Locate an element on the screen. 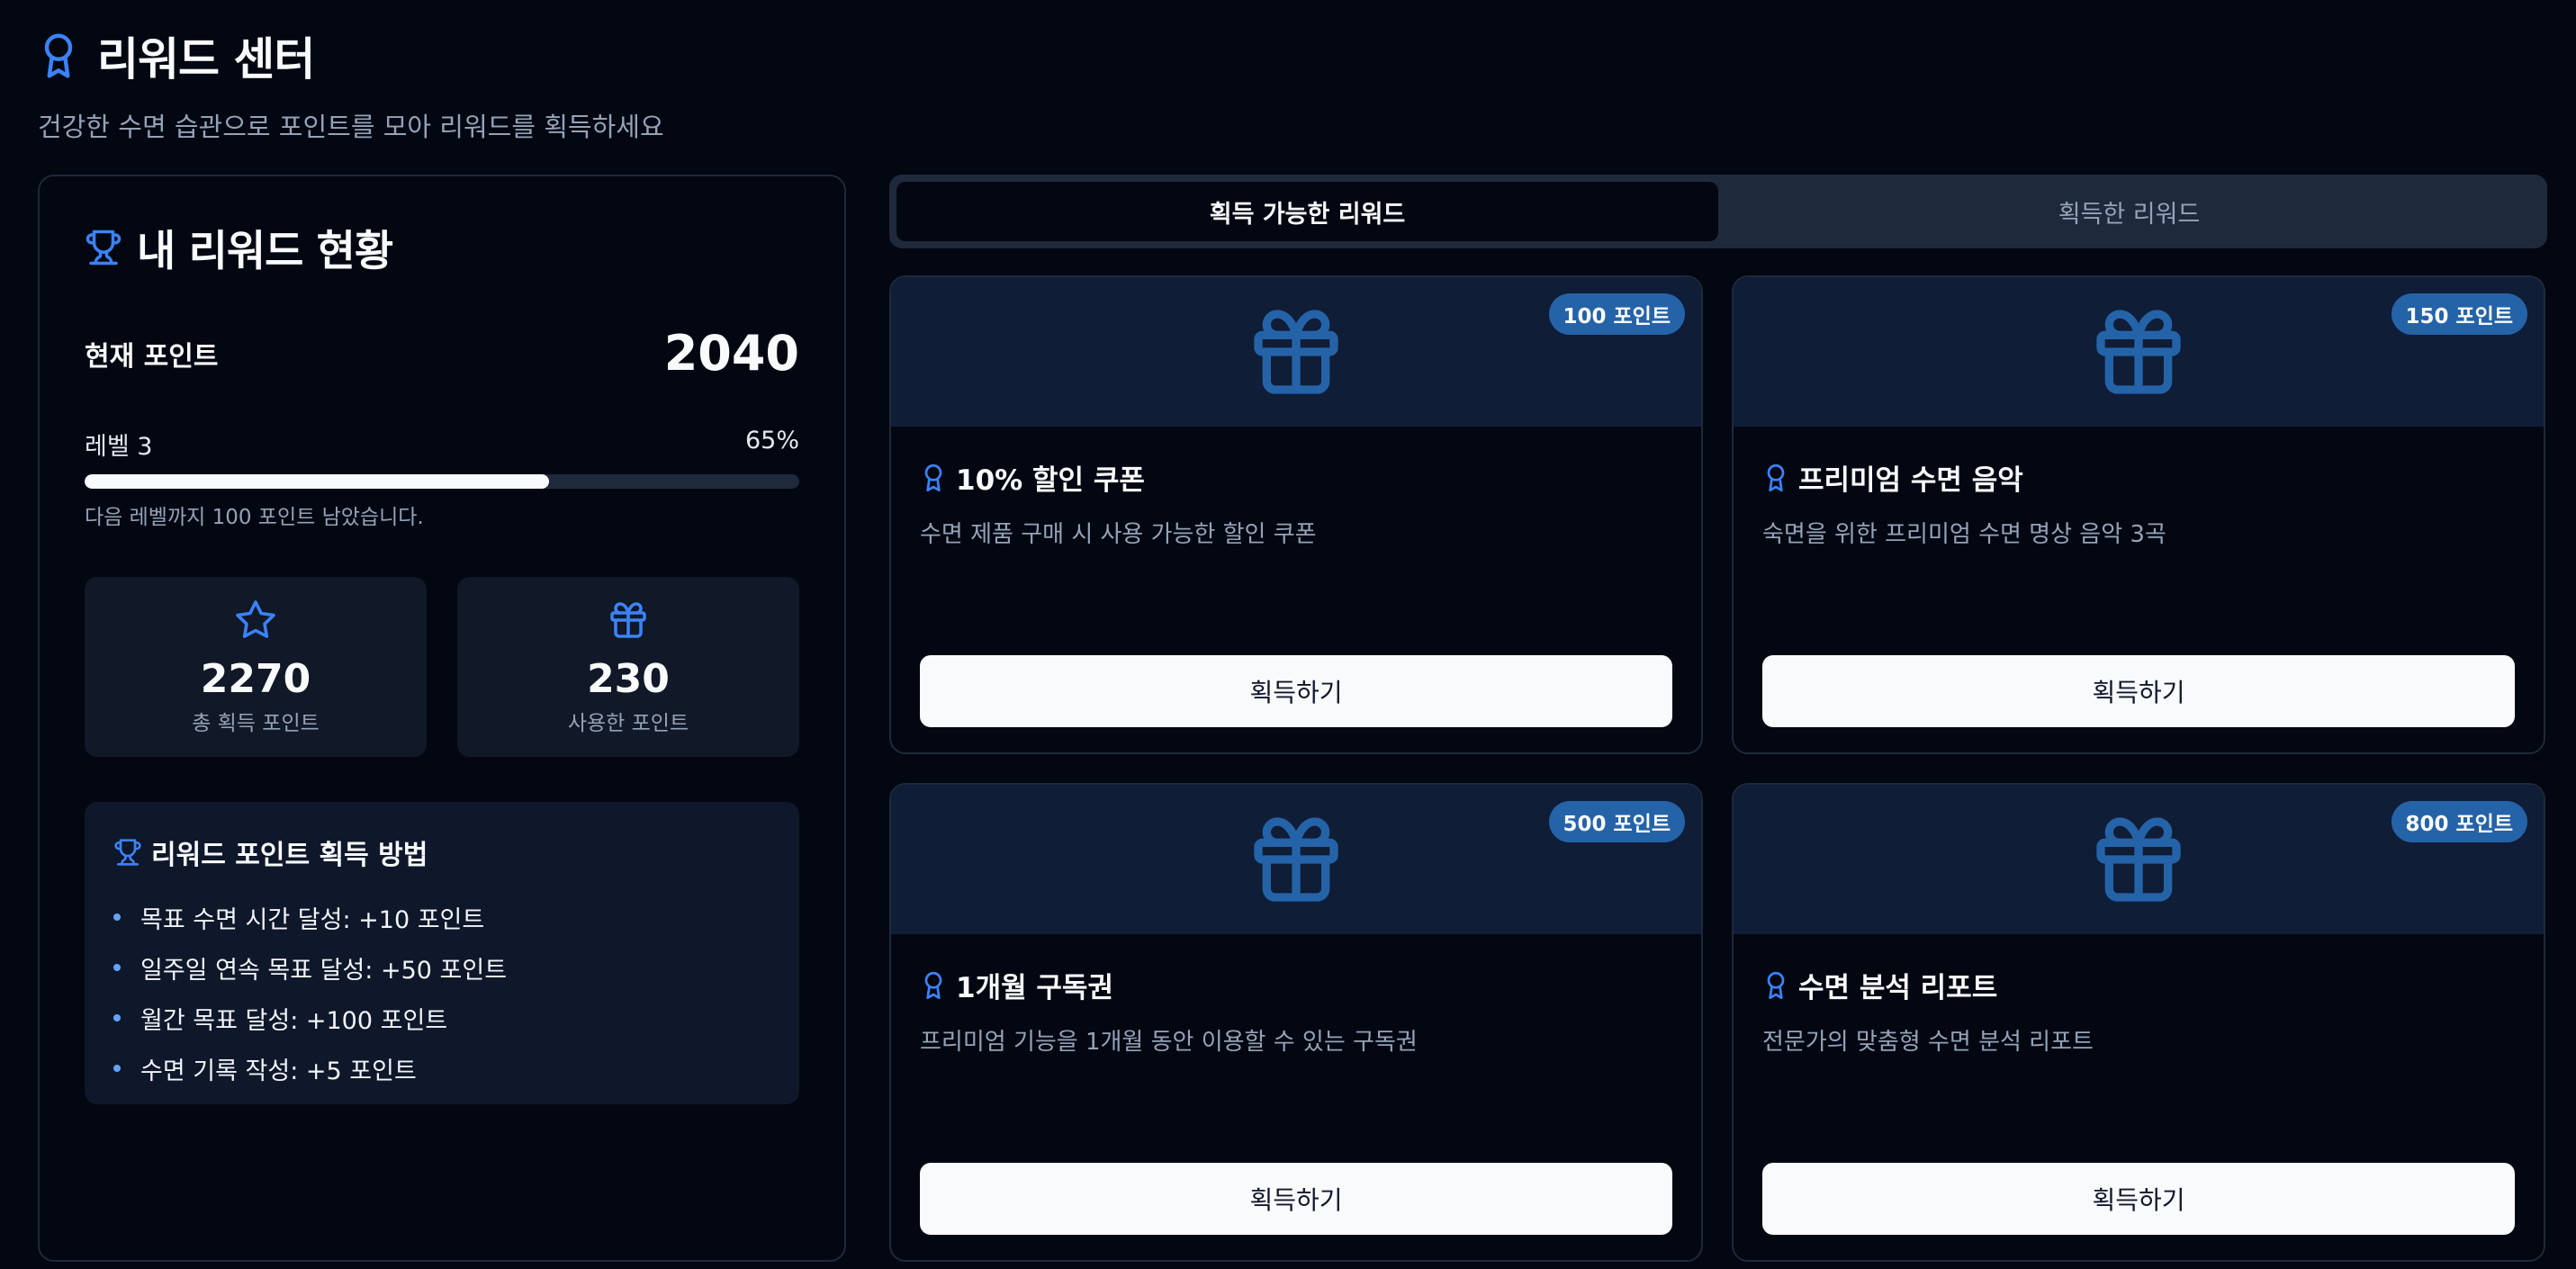 The width and height of the screenshot is (2576, 1269). reward-banner: 800 포인트 is located at coordinates (2139, 859).